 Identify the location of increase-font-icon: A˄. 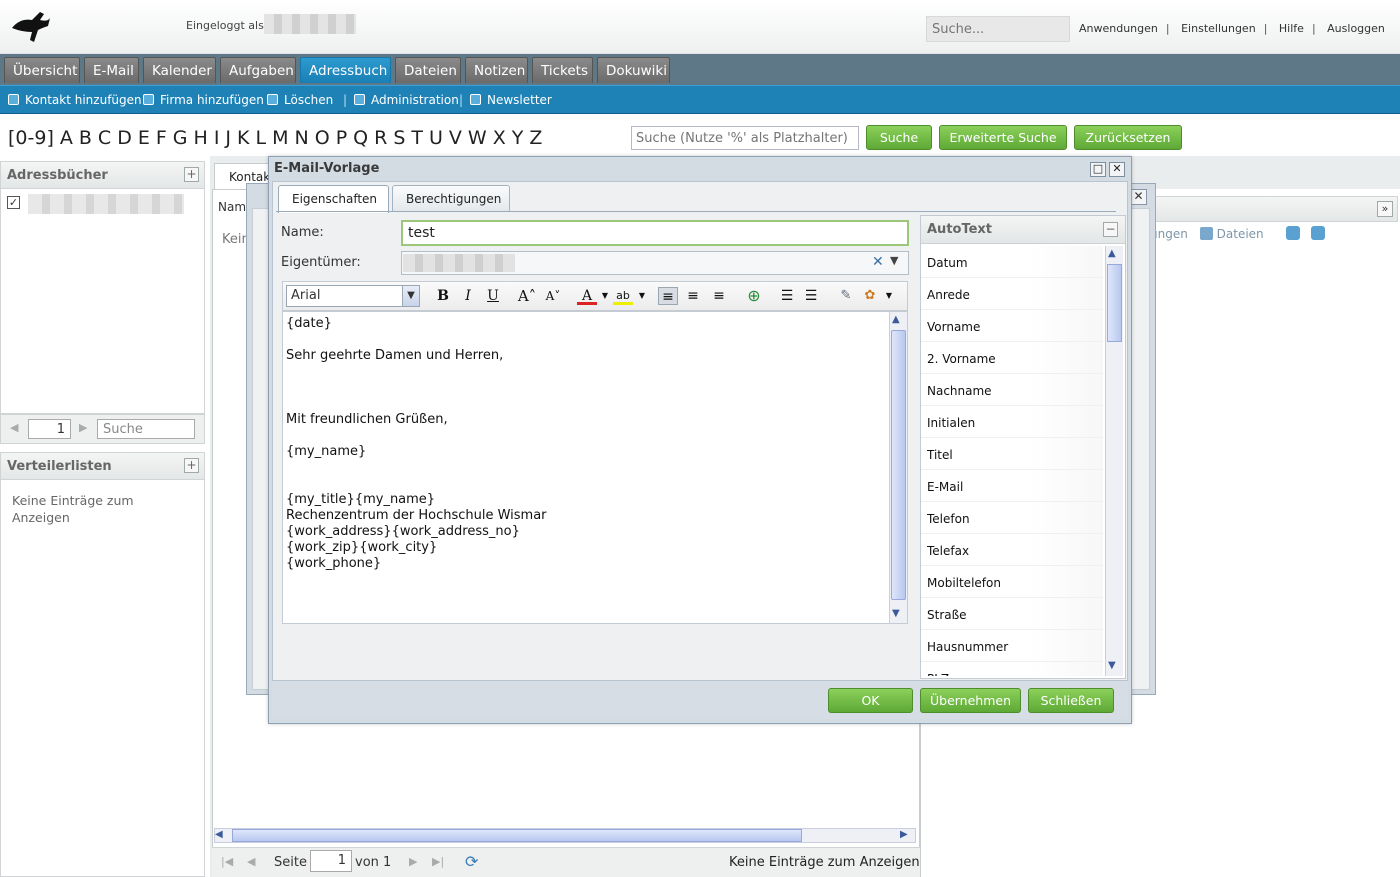
(527, 296).